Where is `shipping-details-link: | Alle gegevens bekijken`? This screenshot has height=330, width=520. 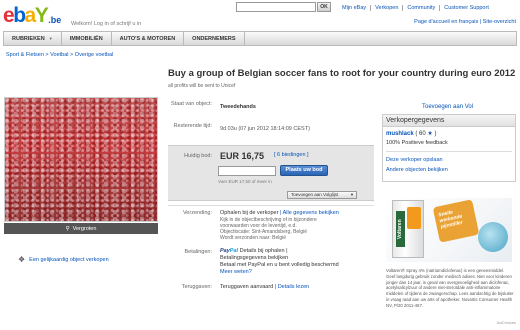 shipping-details-link: | Alle gegevens bekijken is located at coordinates (309, 213).